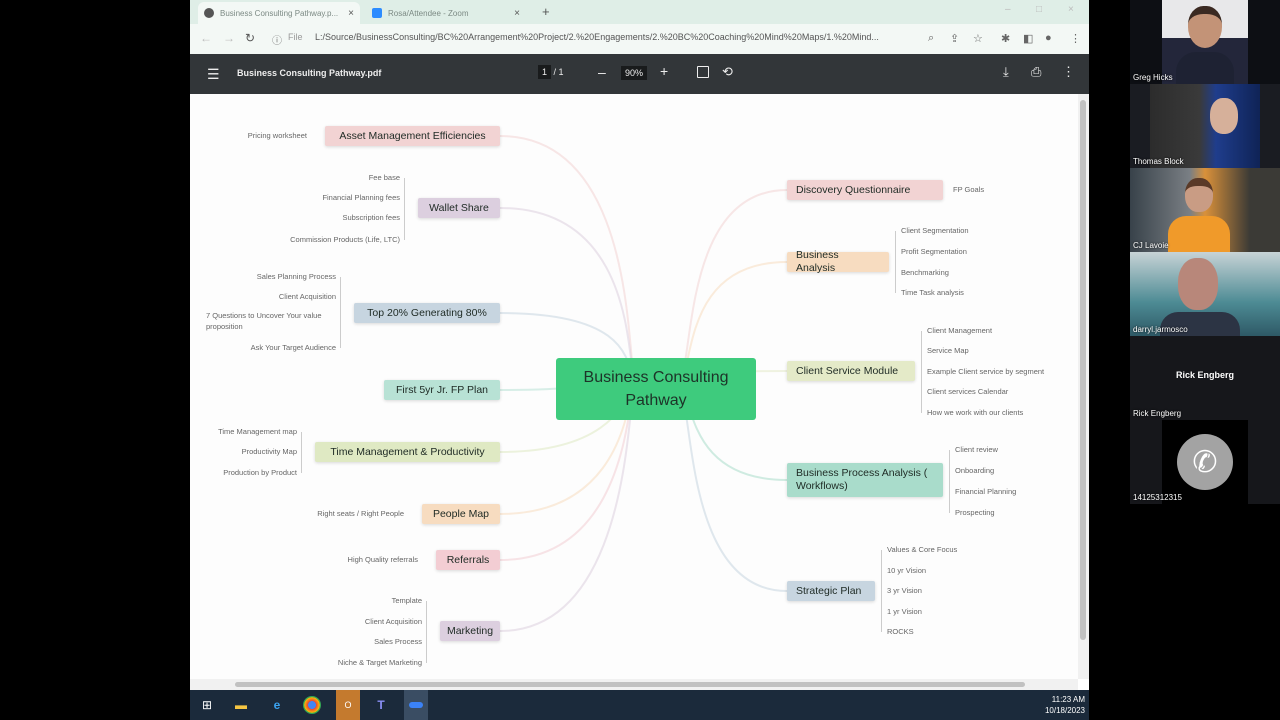  What do you see at coordinates (360, 513) in the screenshot?
I see `leaf-topic: Right seats / Right People` at bounding box center [360, 513].